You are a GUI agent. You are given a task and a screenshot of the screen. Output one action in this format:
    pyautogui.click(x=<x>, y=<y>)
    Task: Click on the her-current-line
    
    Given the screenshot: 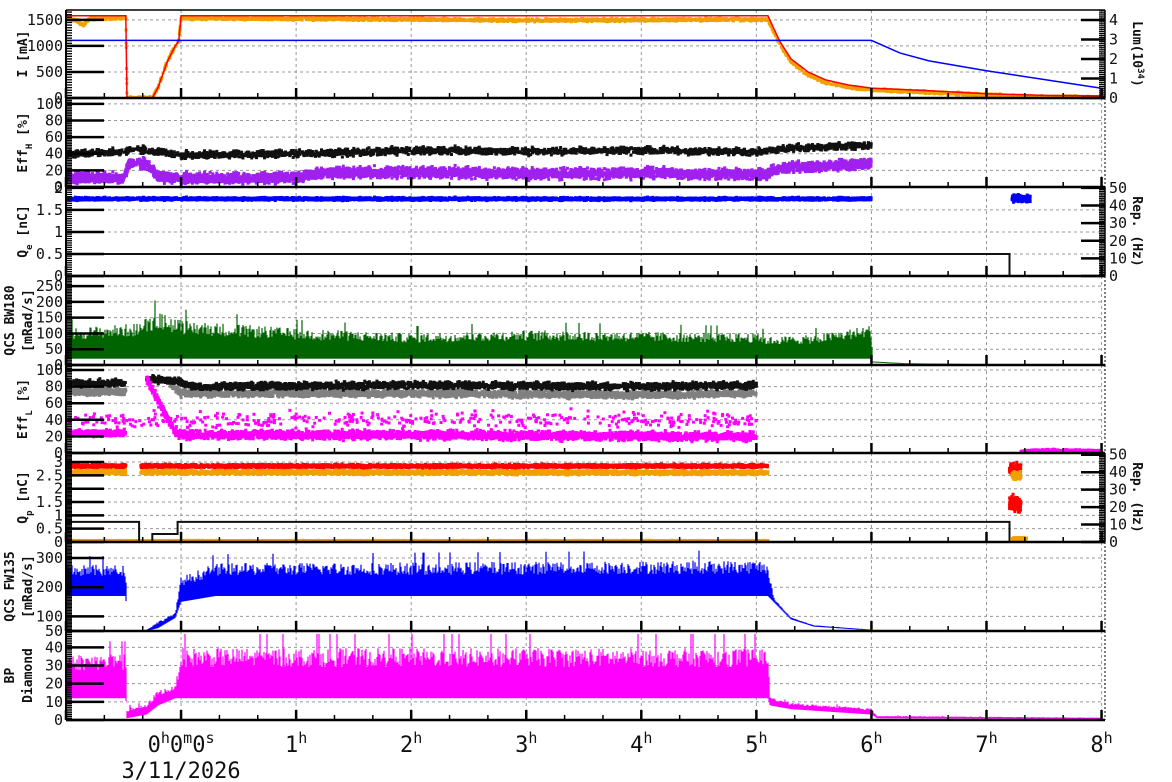 What is the action you would take?
    pyautogui.click(x=584, y=56)
    